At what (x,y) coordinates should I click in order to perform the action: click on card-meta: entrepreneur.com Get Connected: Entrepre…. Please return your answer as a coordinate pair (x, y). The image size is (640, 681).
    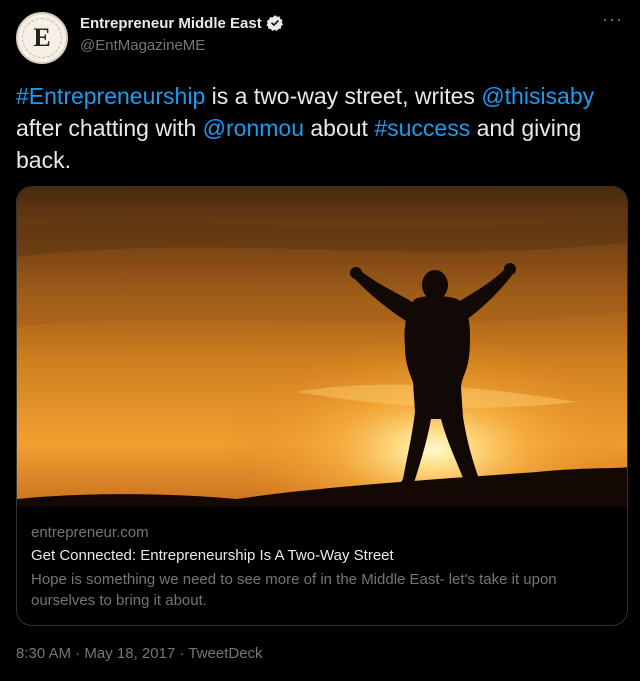
    Looking at the image, I should click on (321, 567).